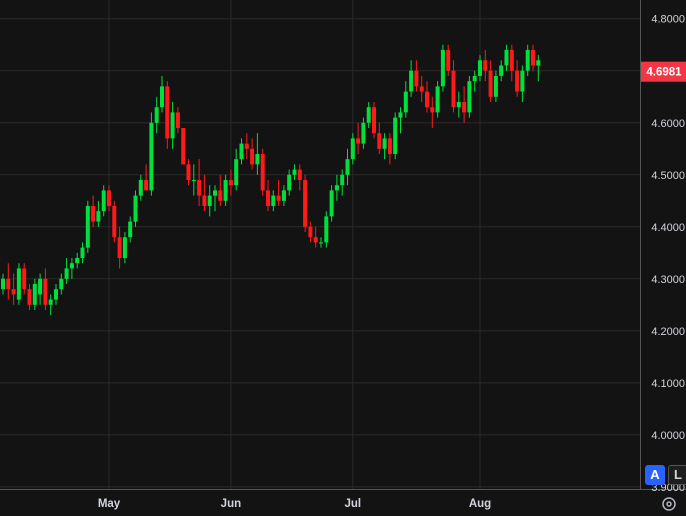  Describe the element at coordinates (352, 504) in the screenshot. I see `x-tick-label: Jul` at that location.